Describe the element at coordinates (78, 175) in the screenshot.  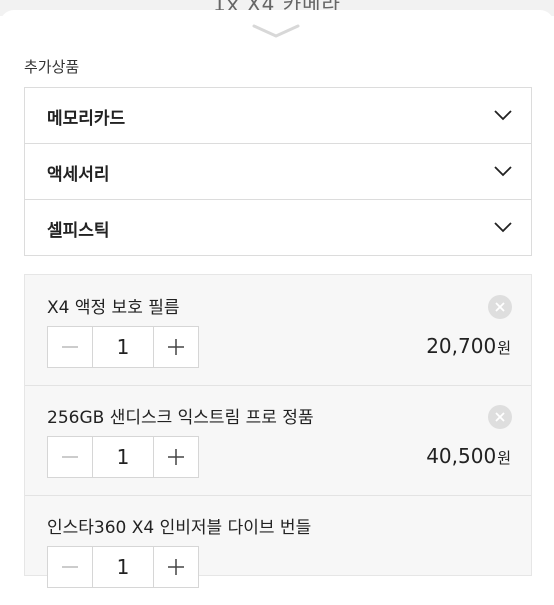
I see `accordion-label: 액세서리` at that location.